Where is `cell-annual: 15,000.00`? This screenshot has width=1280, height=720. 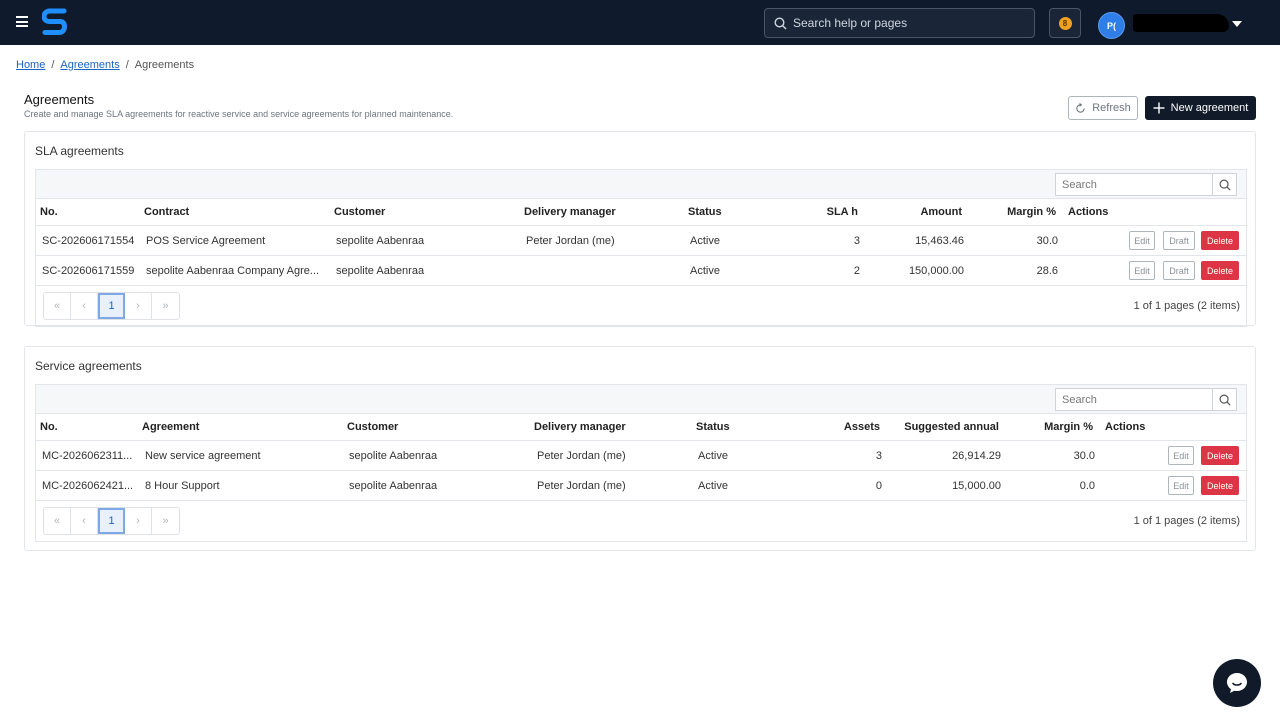
cell-annual: 15,000.00 is located at coordinates (976, 485).